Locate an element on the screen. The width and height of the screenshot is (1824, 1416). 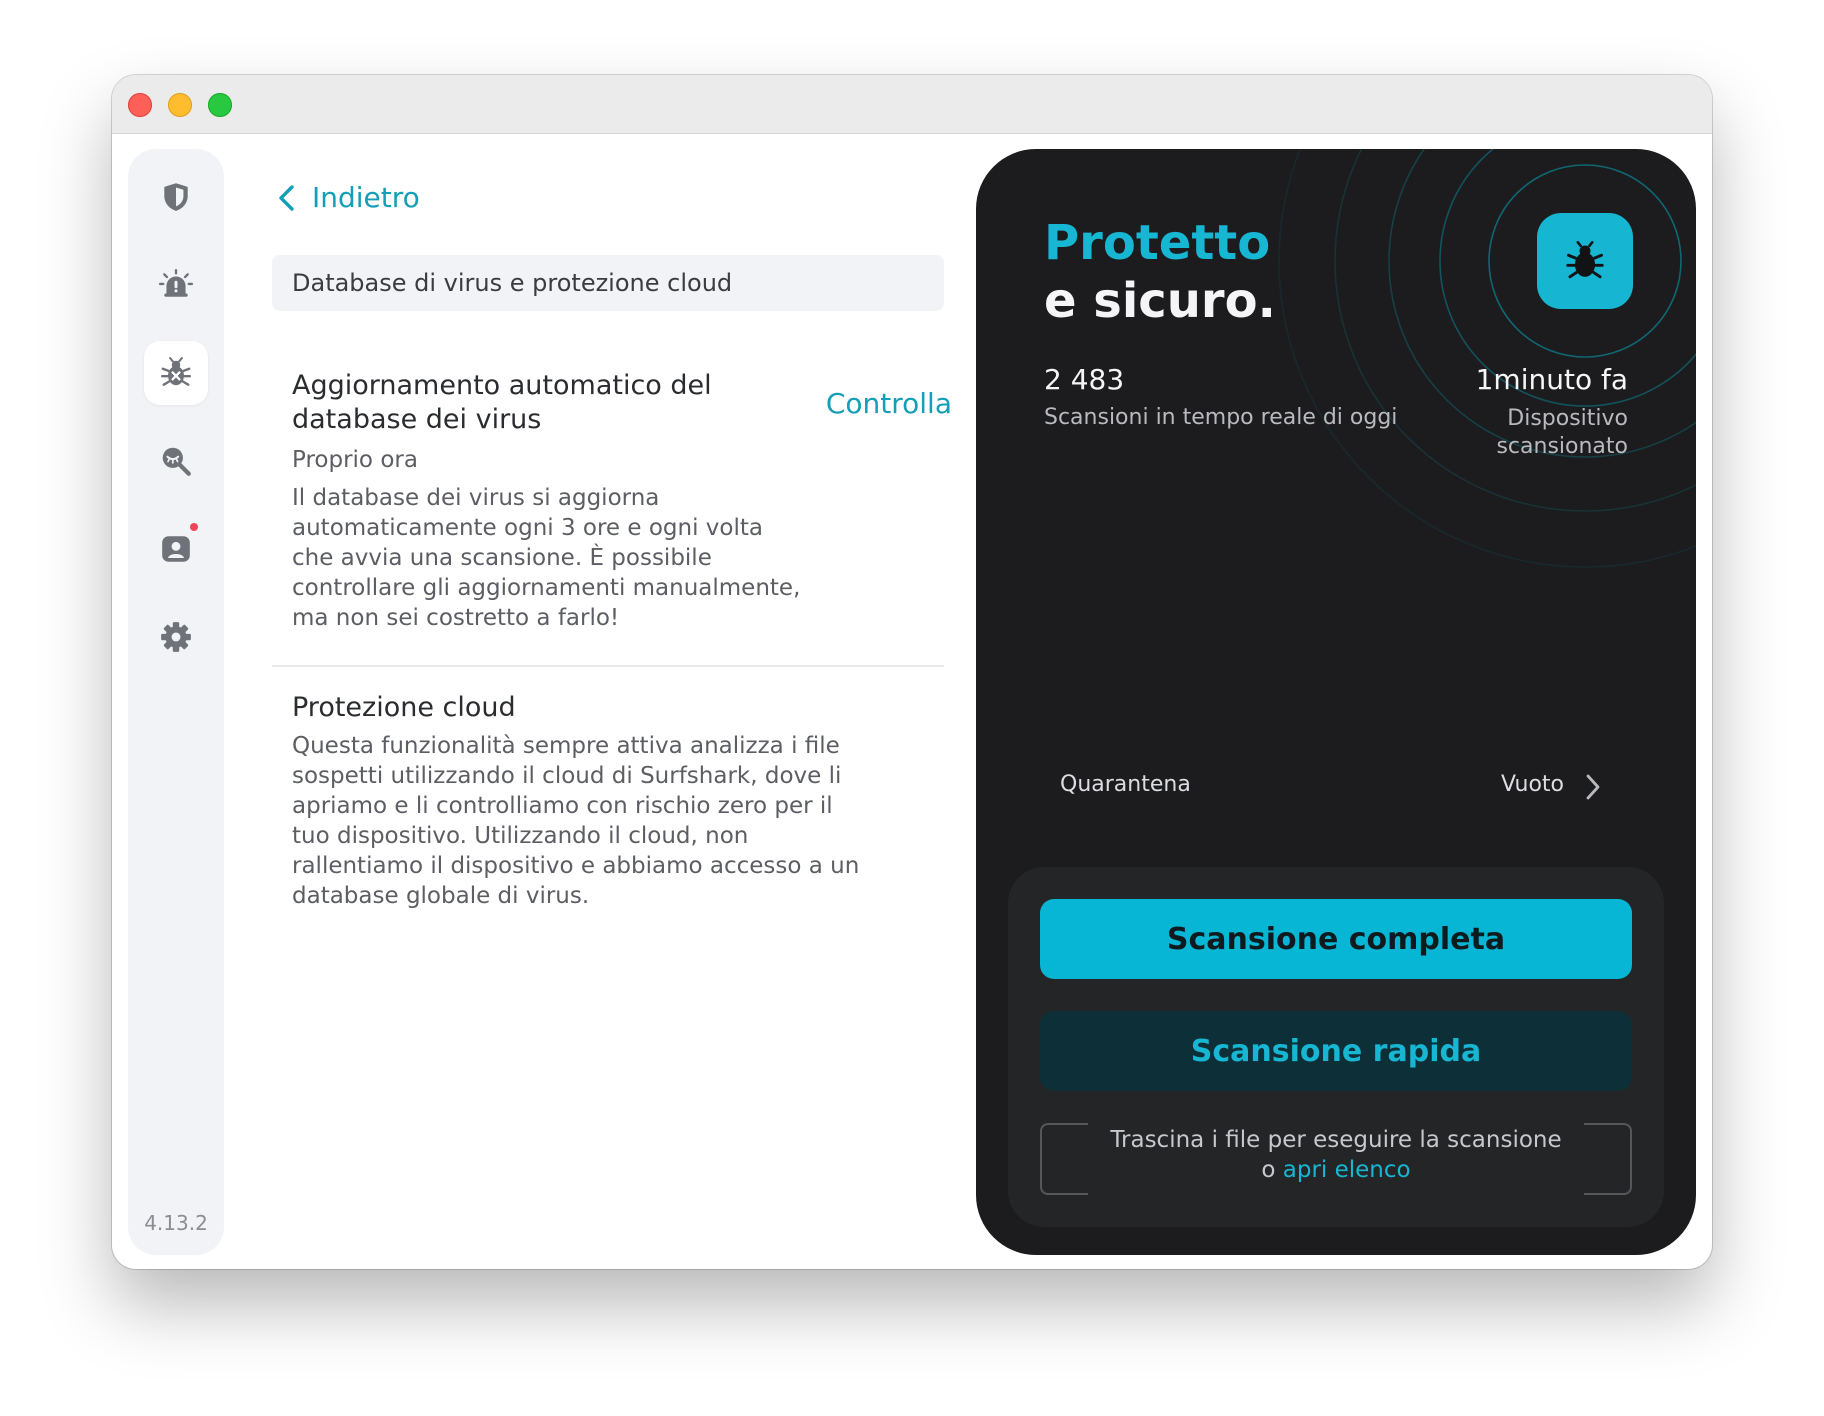
shield-icon is located at coordinates (176, 197).